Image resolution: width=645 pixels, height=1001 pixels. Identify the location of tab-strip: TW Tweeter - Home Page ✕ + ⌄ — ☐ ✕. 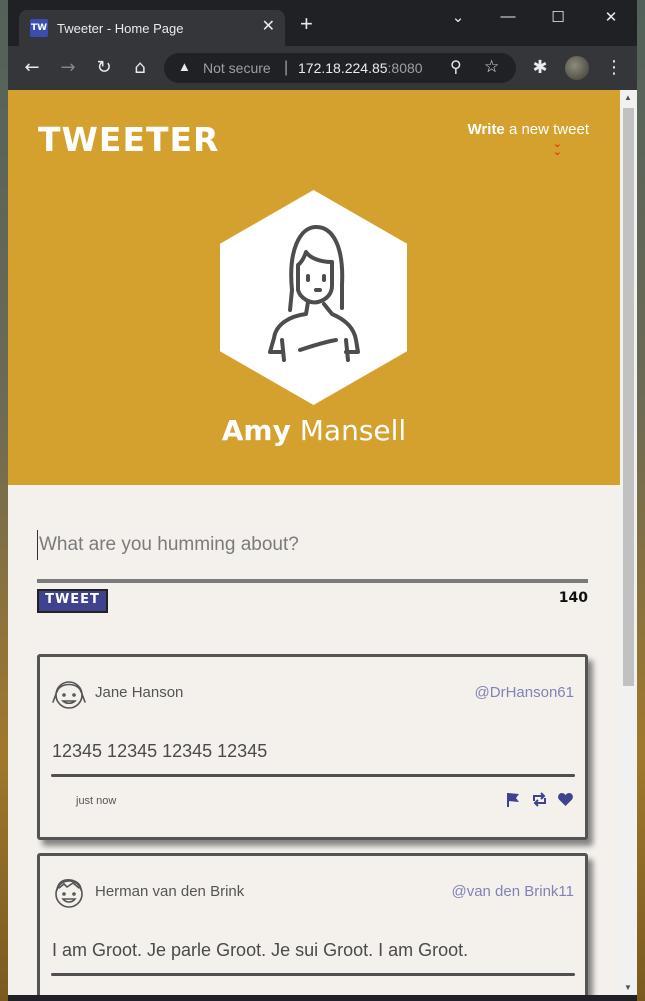
(322, 23).